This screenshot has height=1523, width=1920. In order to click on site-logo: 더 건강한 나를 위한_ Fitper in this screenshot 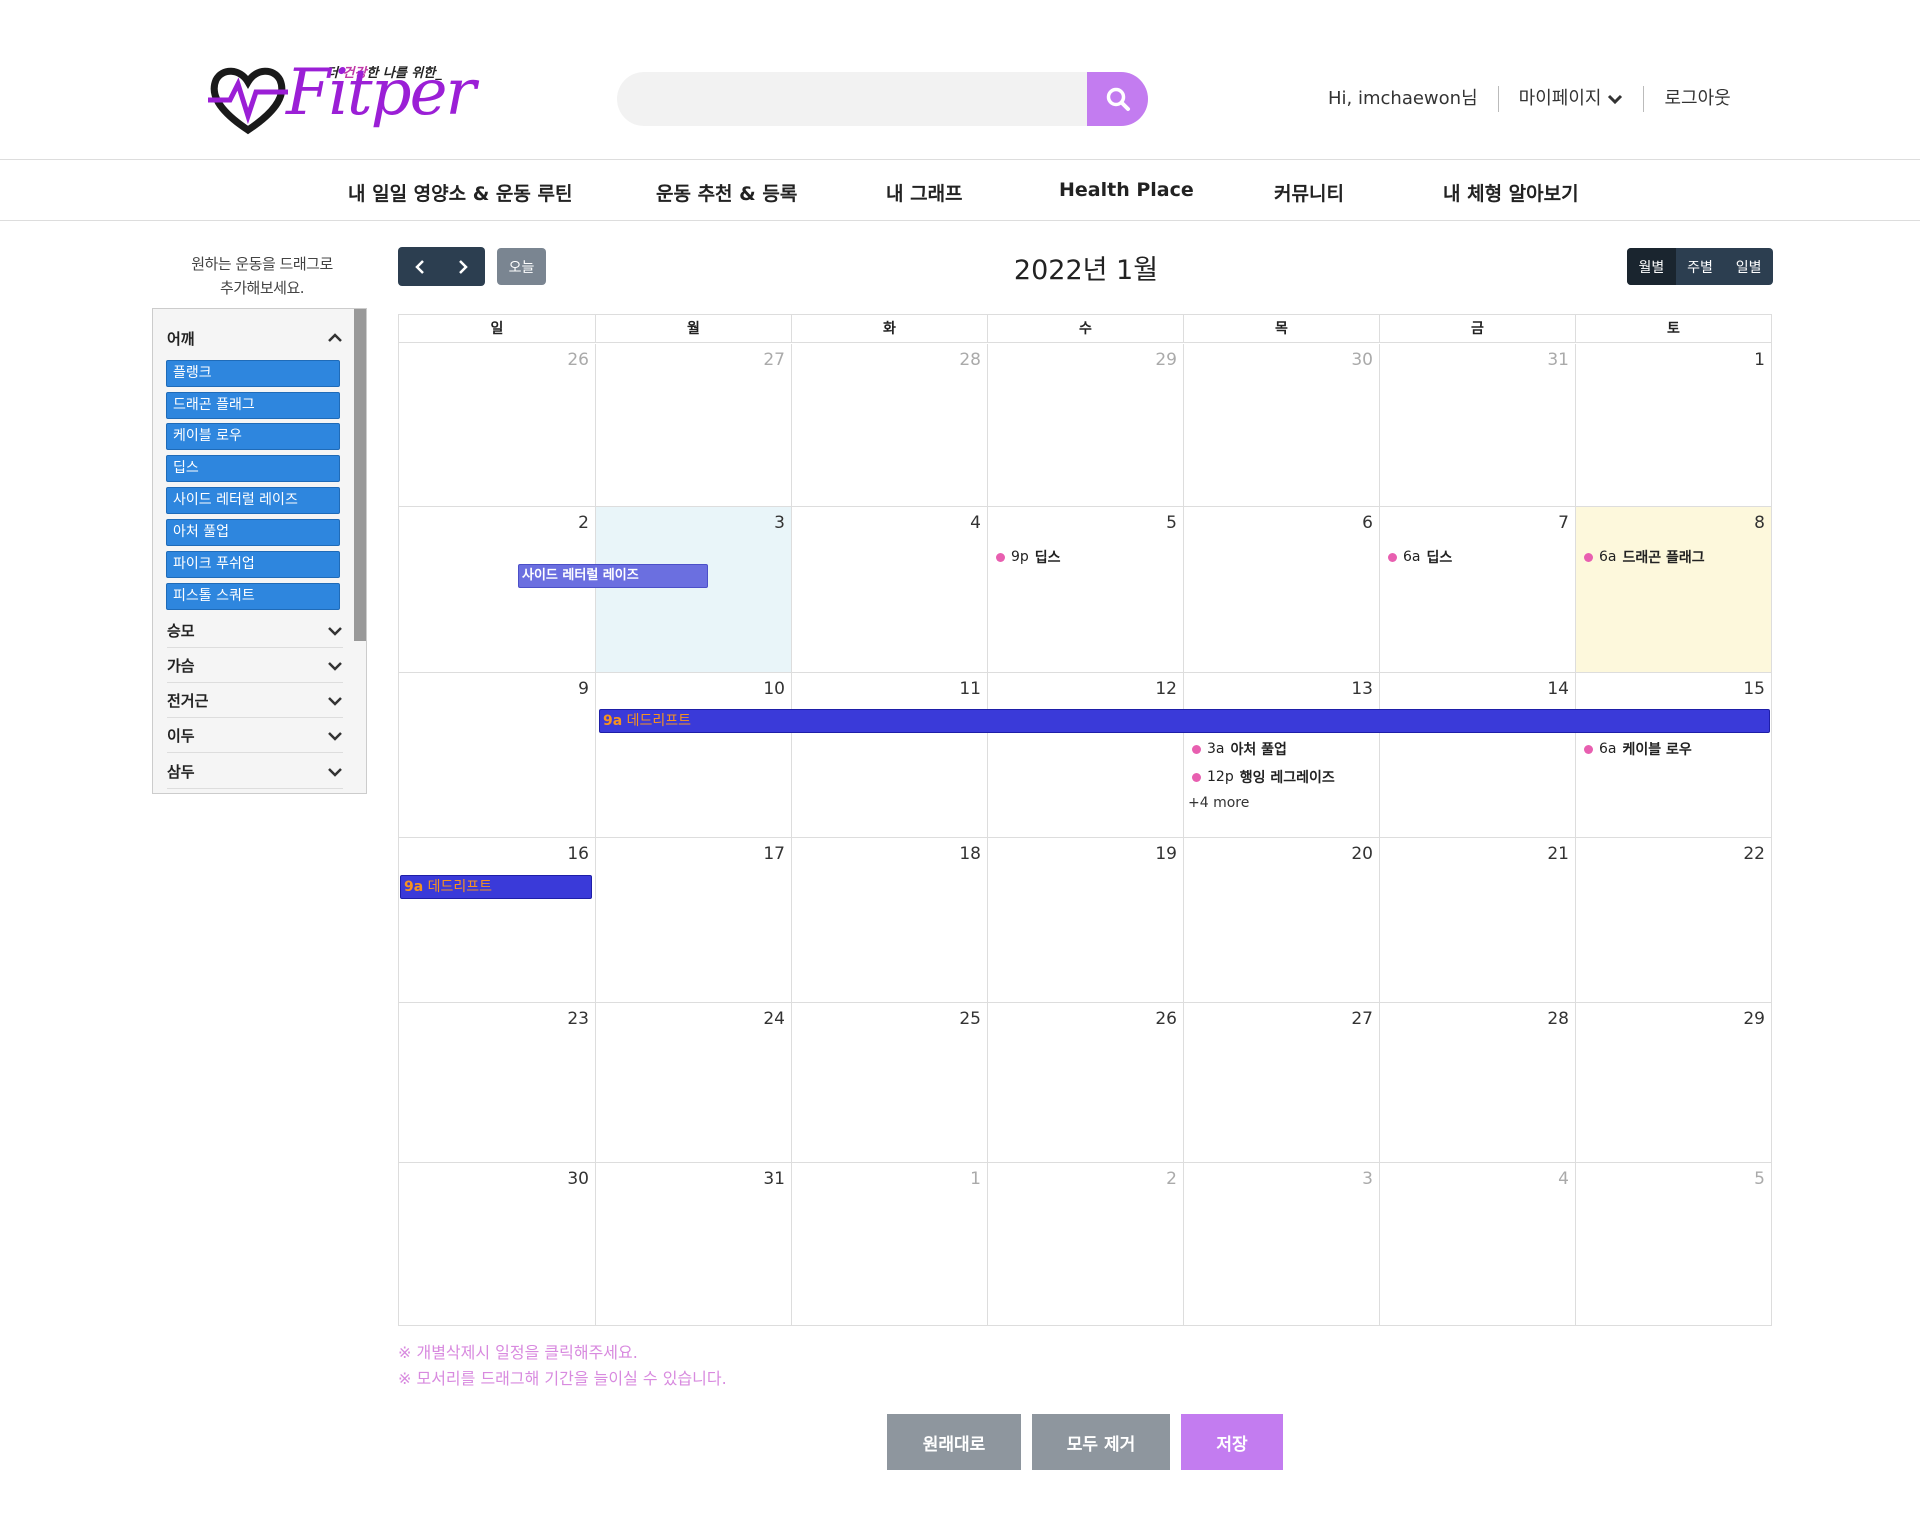, I will do `click(342, 97)`.